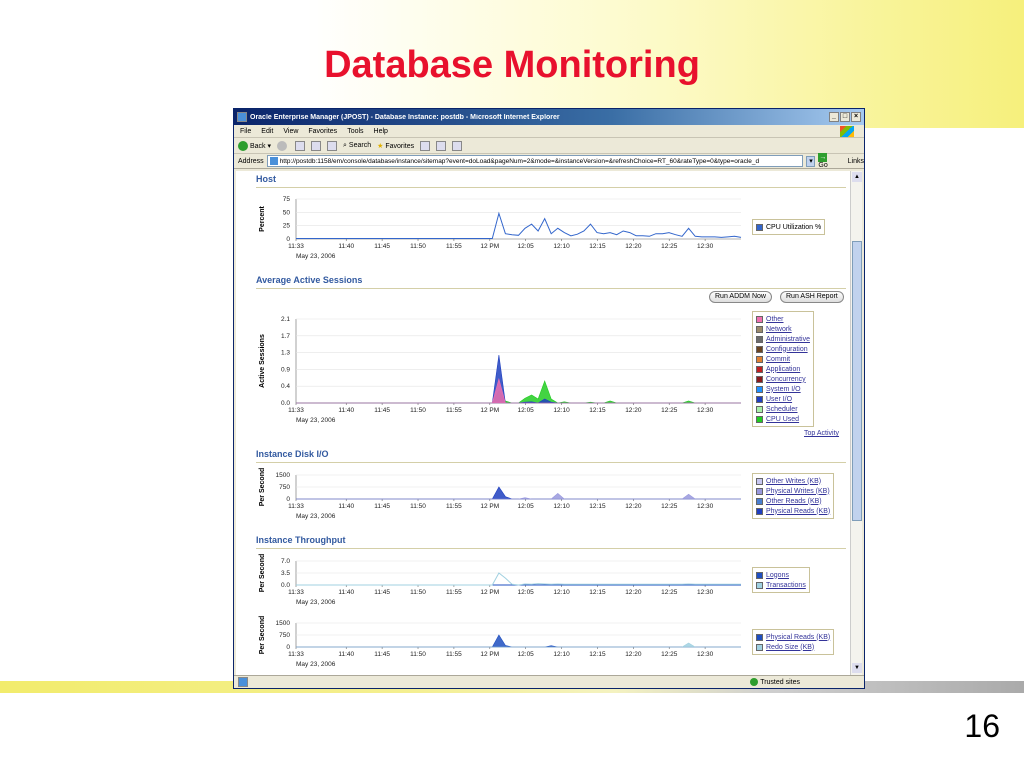 The height and width of the screenshot is (768, 1024). Describe the element at coordinates (526, 506) in the screenshot. I see `x-tick-label: 12:05` at that location.